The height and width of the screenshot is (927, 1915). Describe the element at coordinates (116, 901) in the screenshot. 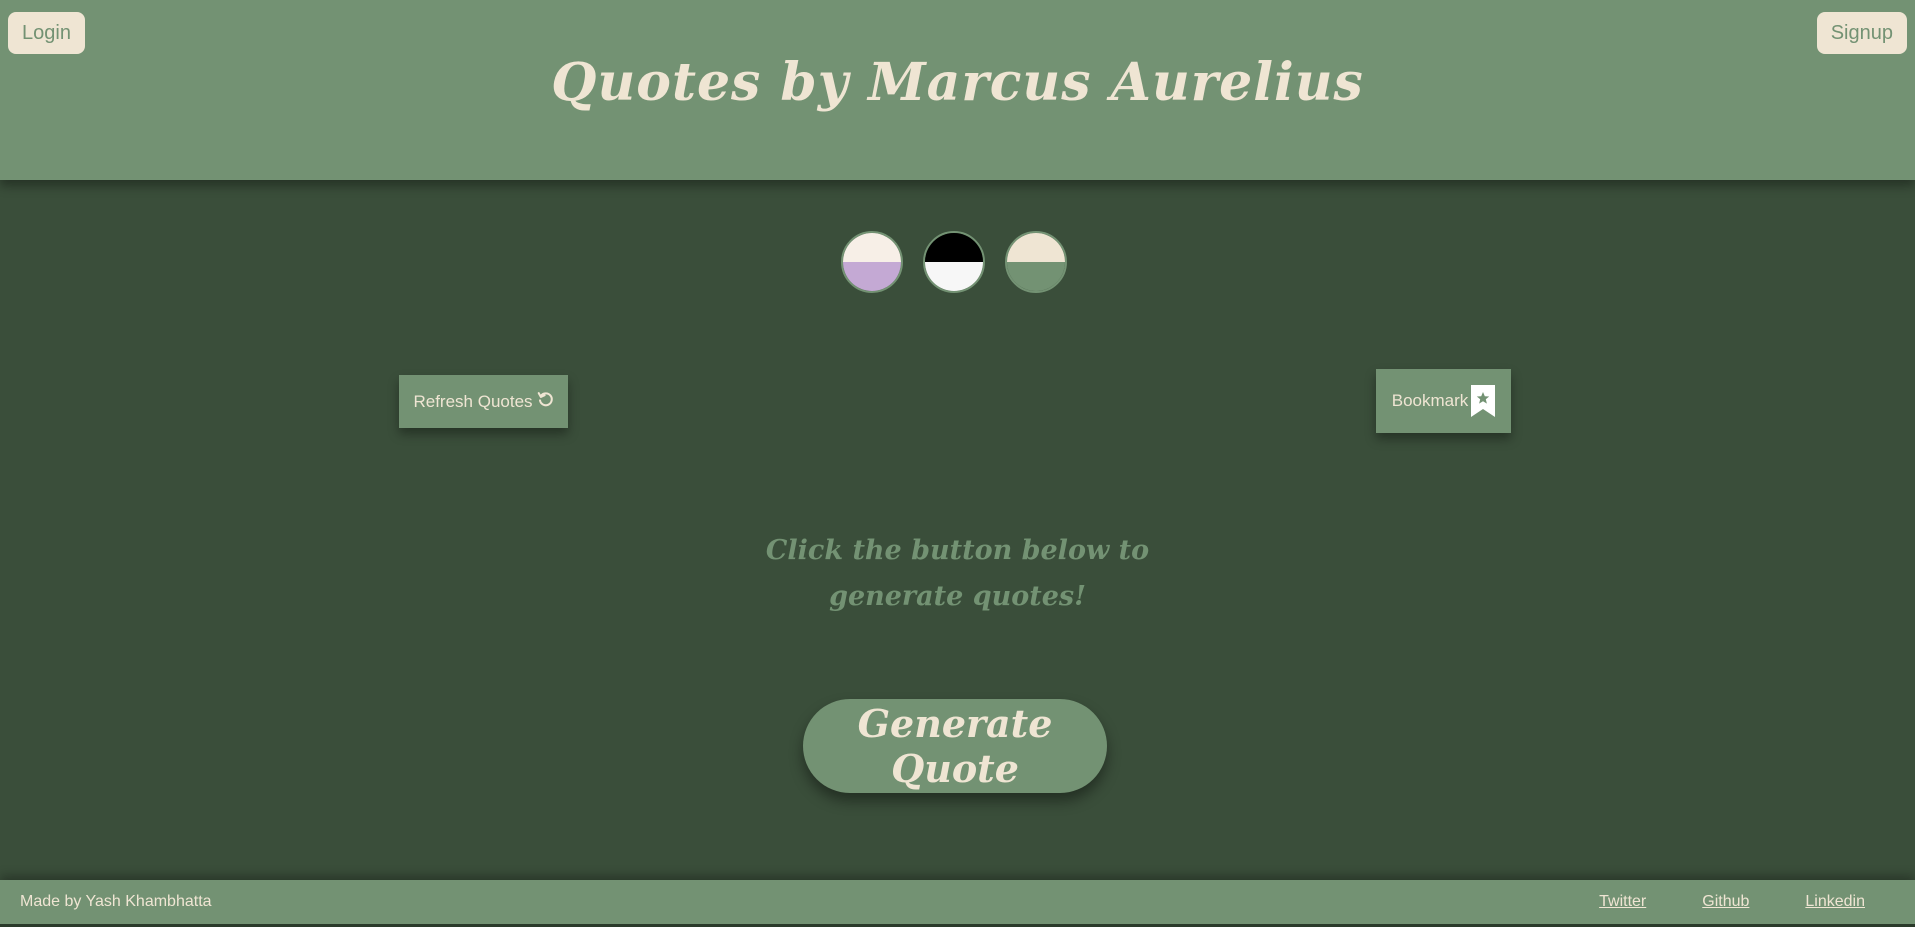

I see `footer-credit: Made by Yash Khambhatta` at that location.